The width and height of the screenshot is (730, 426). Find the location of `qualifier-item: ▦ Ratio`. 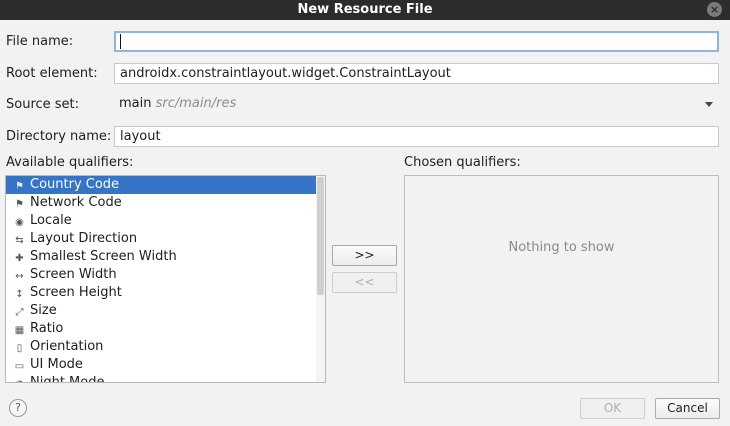

qualifier-item: ▦ Ratio is located at coordinates (161, 329).